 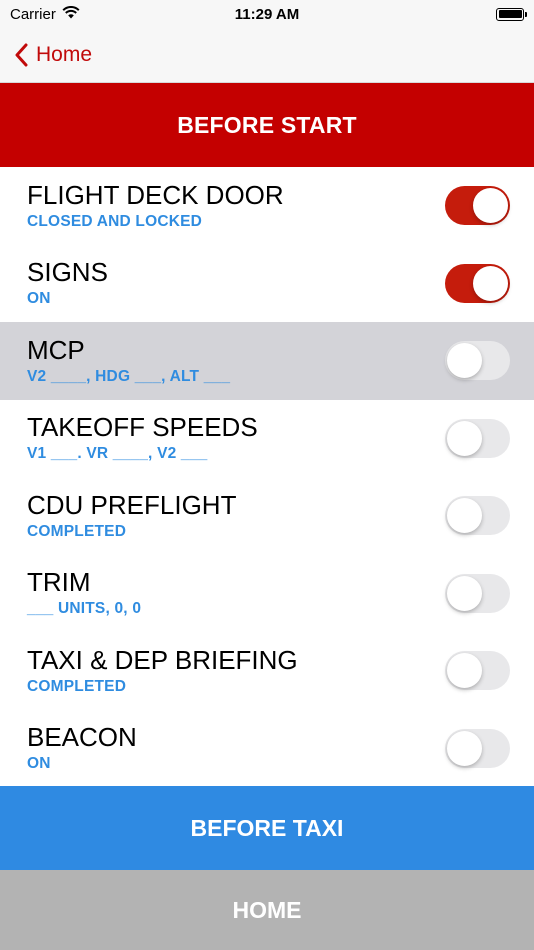 I want to click on checklist-item: TAXI & DEP BRIEFING COMPLETED, so click(x=267, y=671).